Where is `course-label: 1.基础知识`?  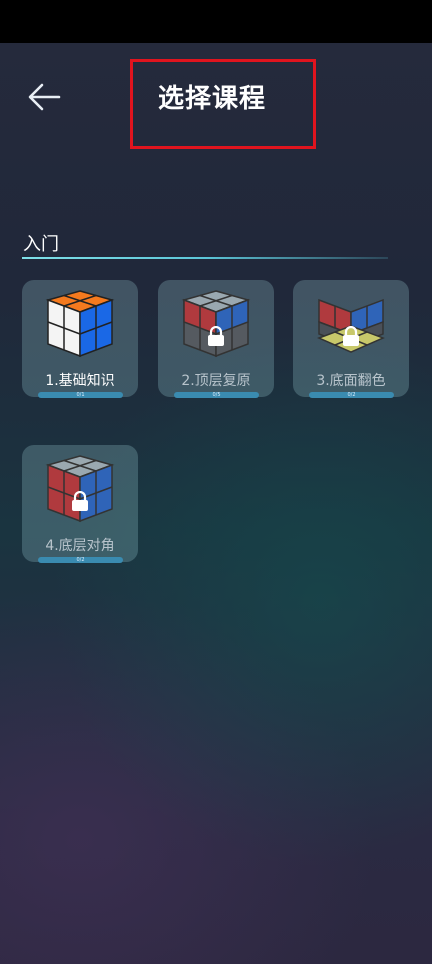 course-label: 1.基础知识 is located at coordinates (80, 381).